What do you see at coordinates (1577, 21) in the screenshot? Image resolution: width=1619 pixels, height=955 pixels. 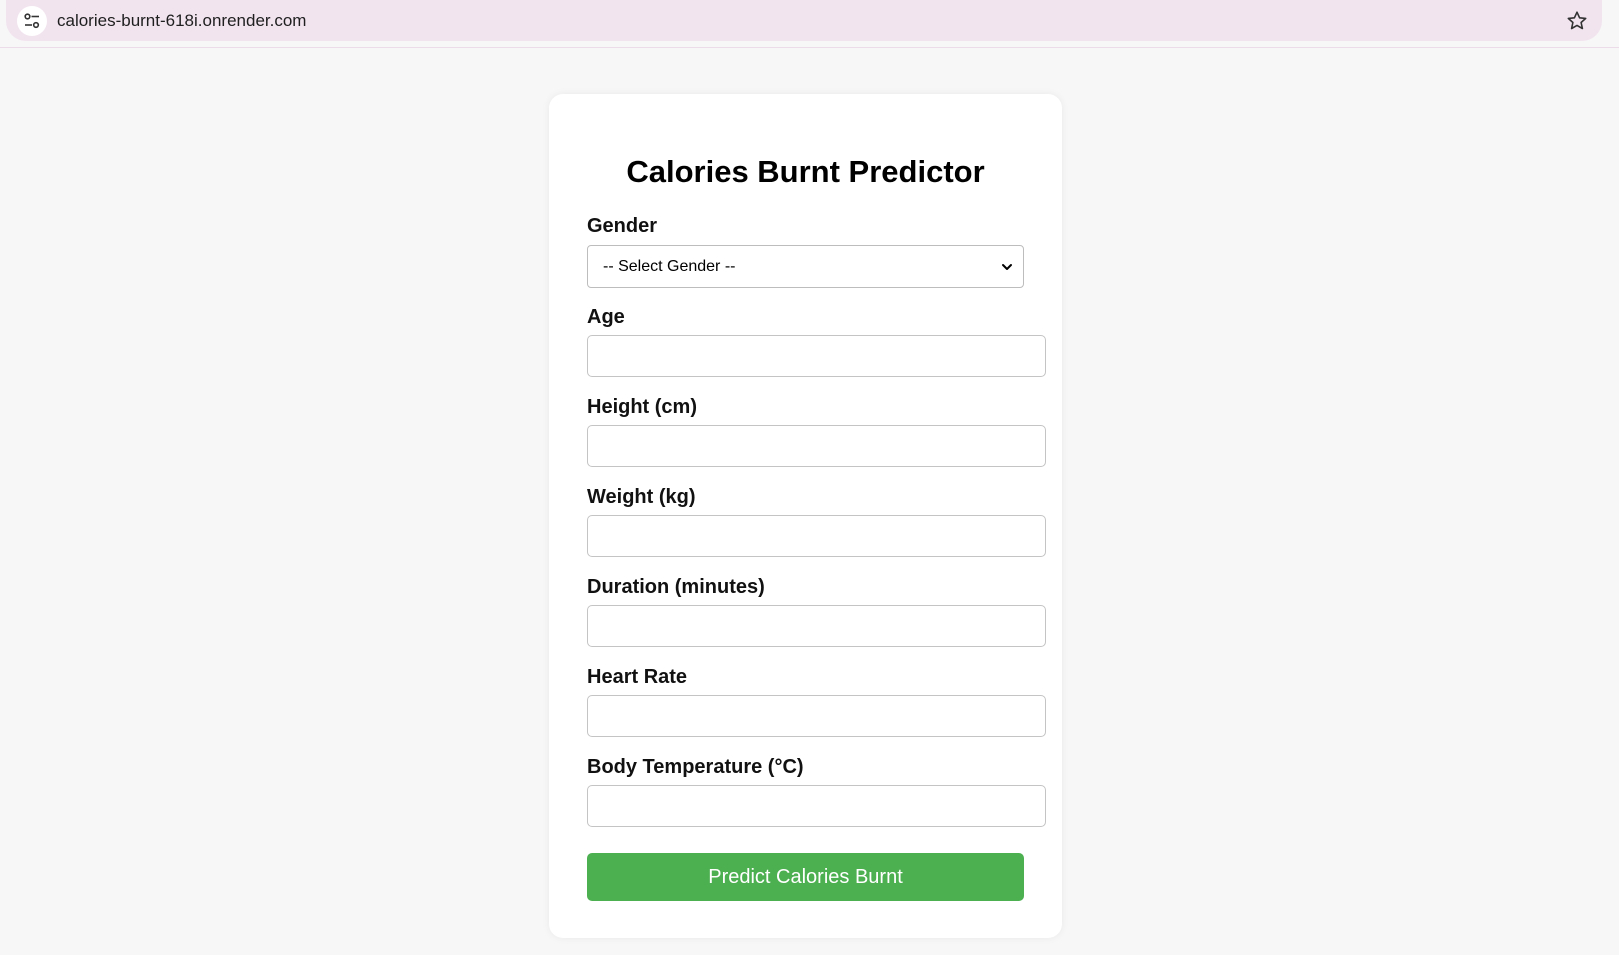 I see `star-icon` at bounding box center [1577, 21].